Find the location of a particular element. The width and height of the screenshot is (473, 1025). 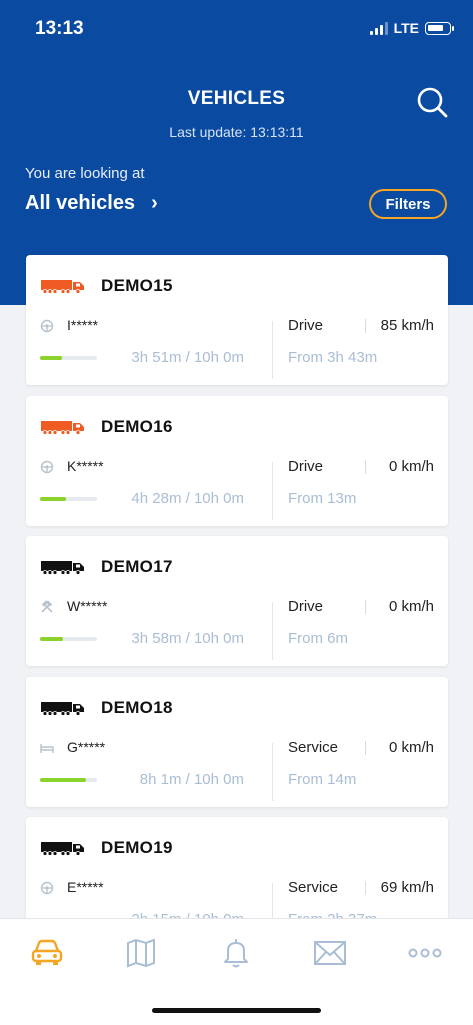

chevron-right-icon: › is located at coordinates (154, 203).